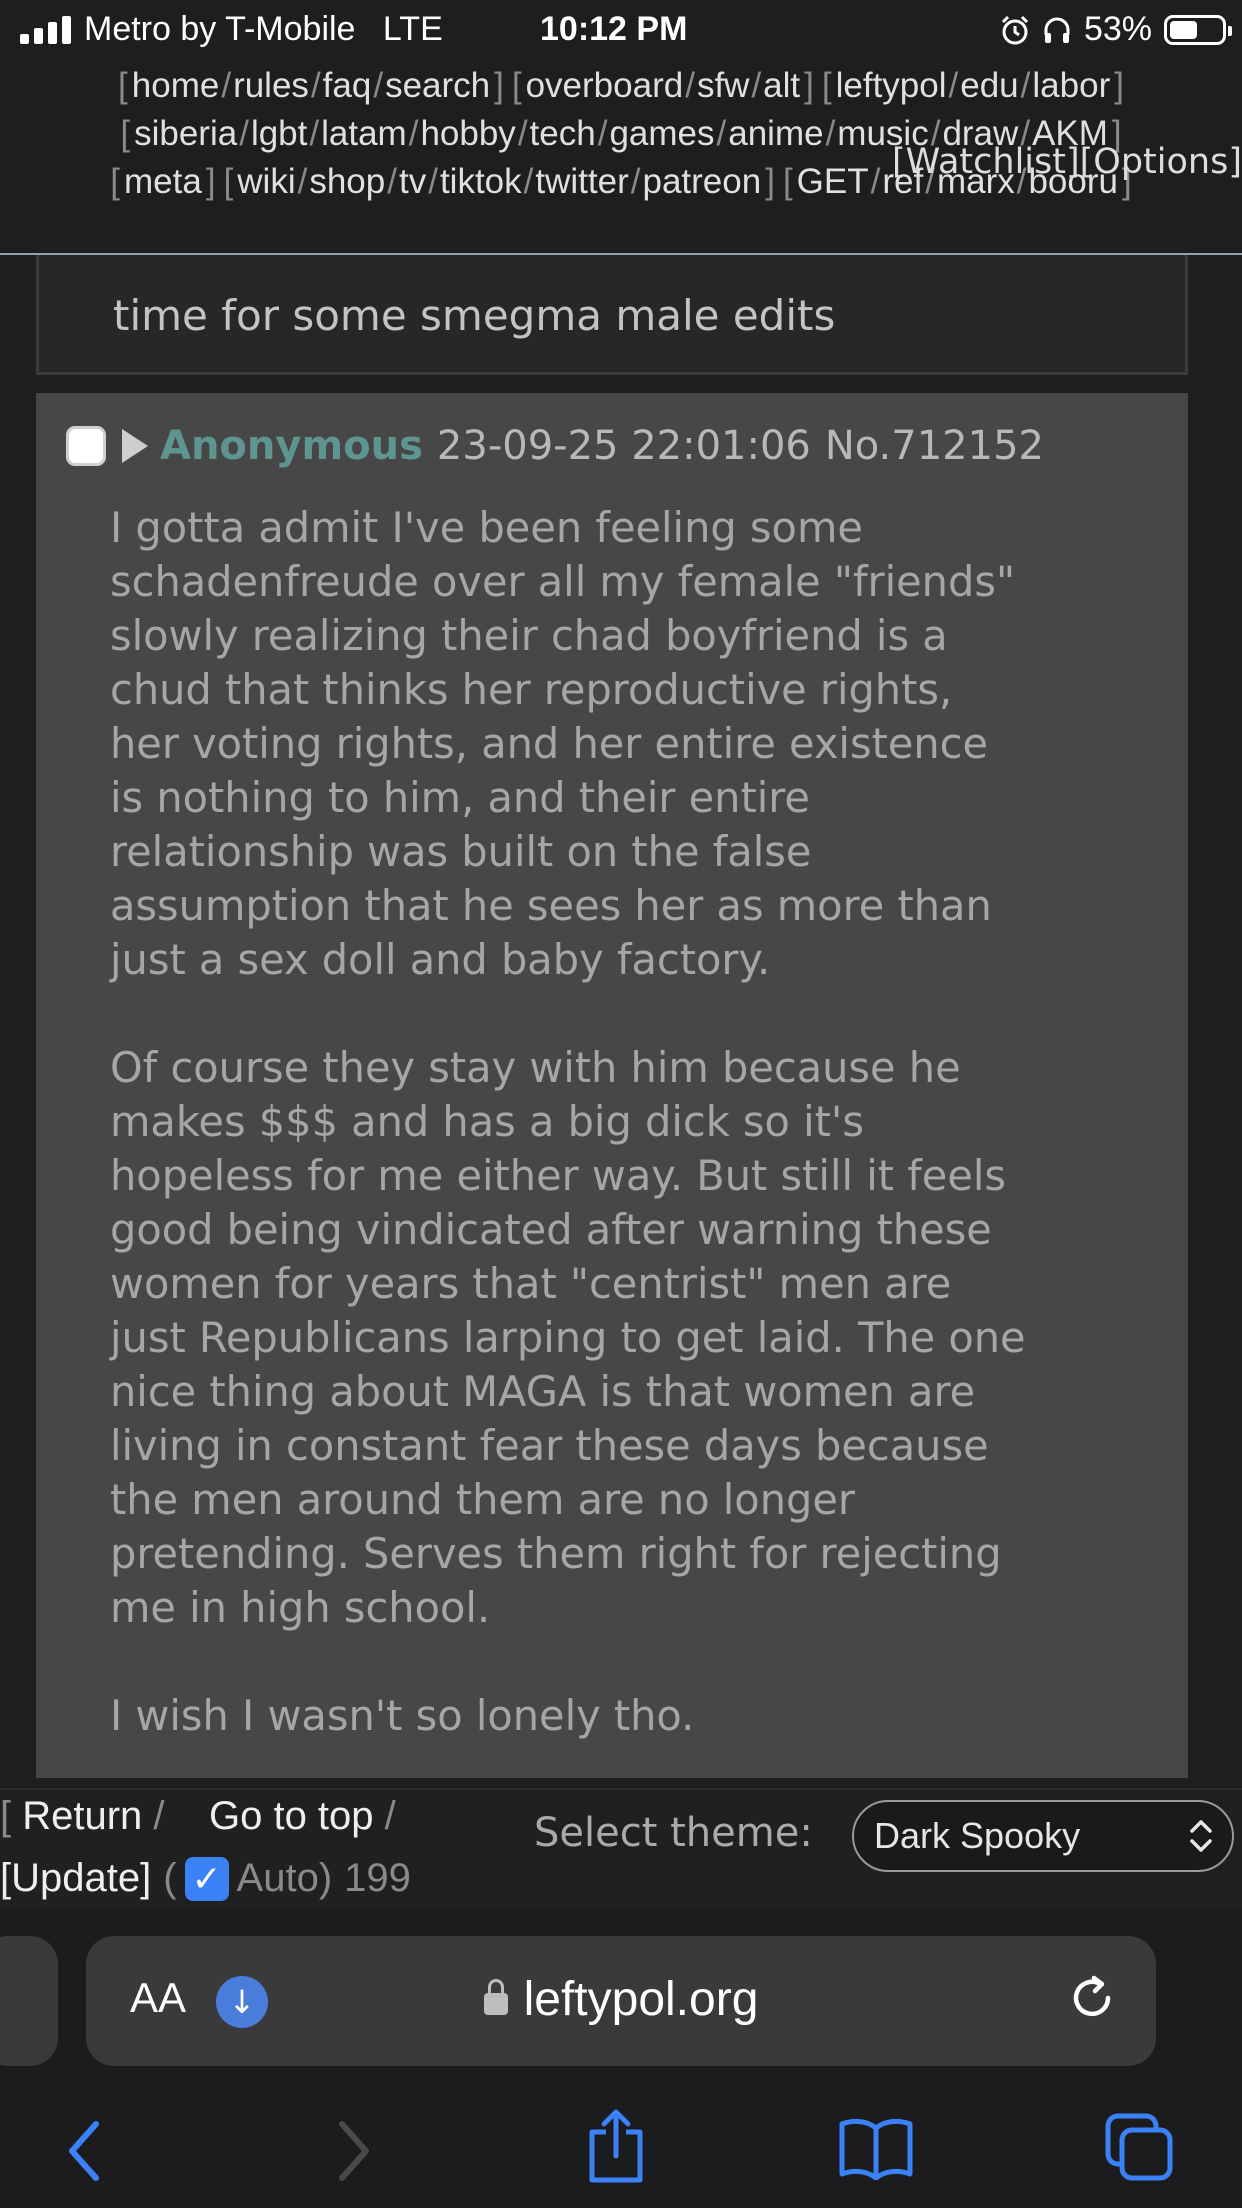 The height and width of the screenshot is (2208, 1242). Describe the element at coordinates (474, 315) in the screenshot. I see `post-body: time for some smegma male edits` at that location.